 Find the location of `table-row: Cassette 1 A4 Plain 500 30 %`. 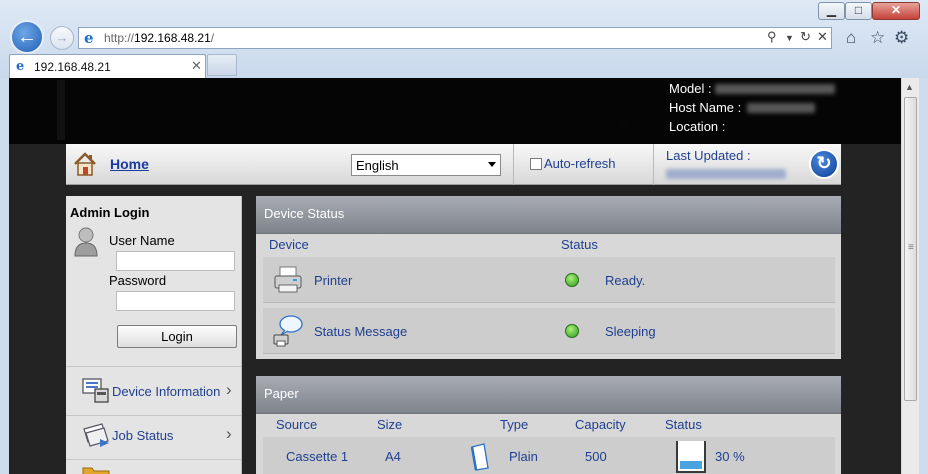

table-row: Cassette 1 A4 Plain 500 30 % is located at coordinates (549, 455).